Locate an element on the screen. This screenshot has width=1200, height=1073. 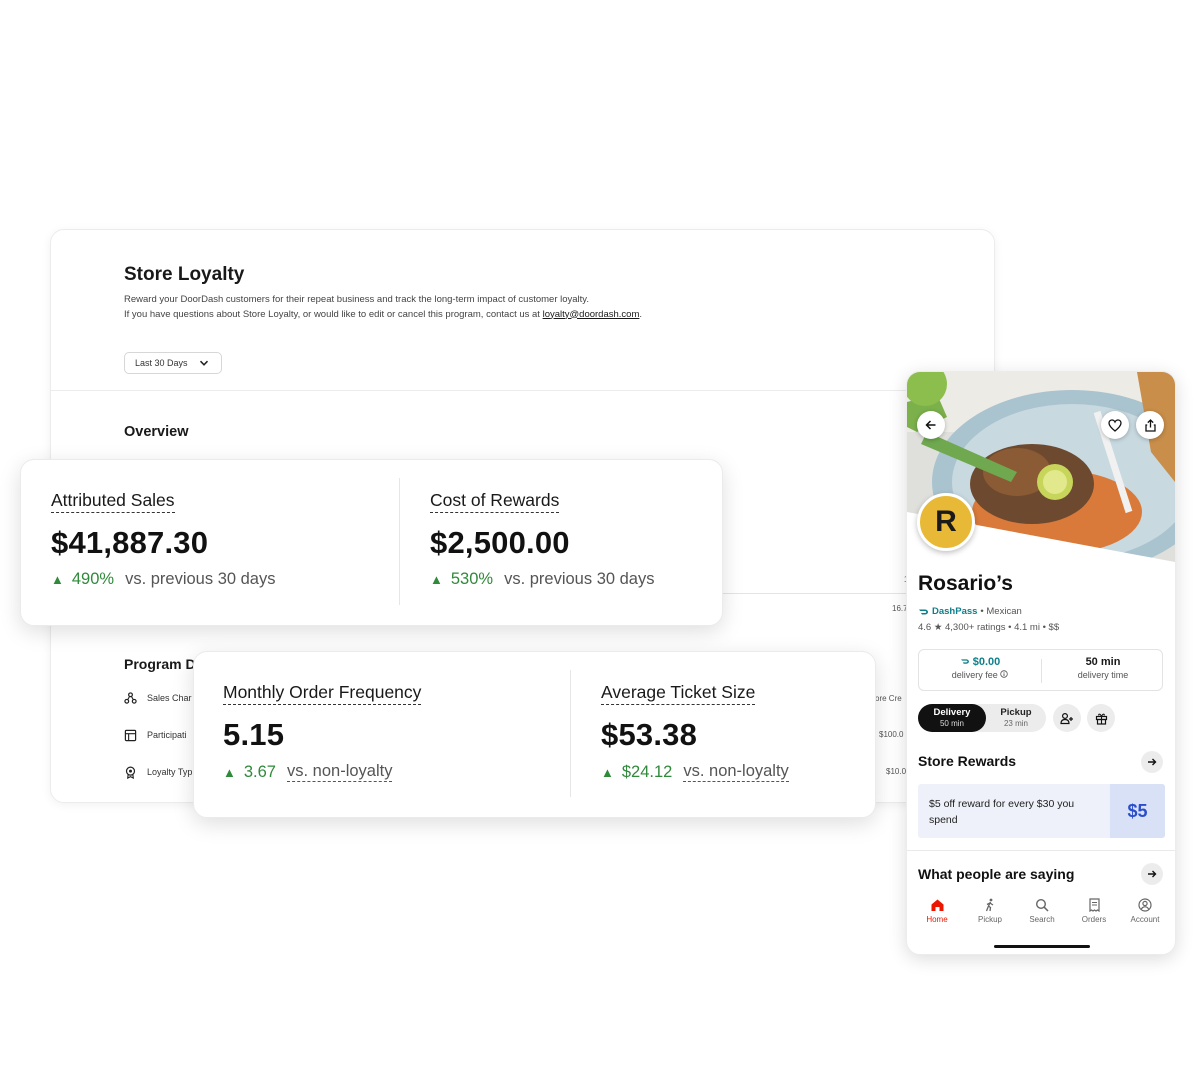
program-row-sales-channel: Sales Char is located at coordinates (158, 698).